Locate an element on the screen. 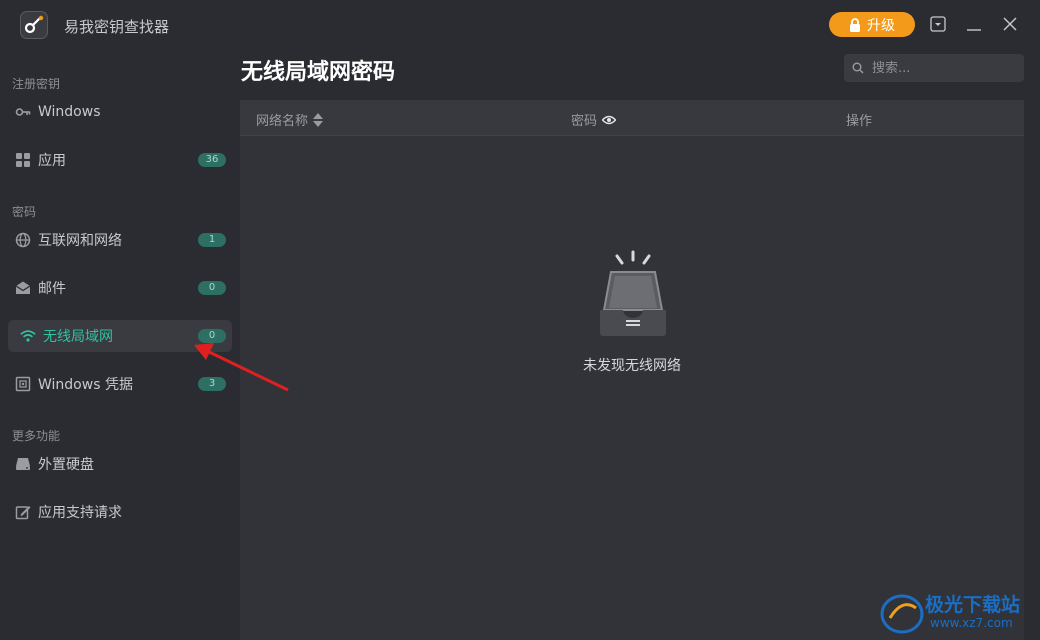 The width and height of the screenshot is (1040, 640). watermark-url: www.xz7.com is located at coordinates (971, 623).